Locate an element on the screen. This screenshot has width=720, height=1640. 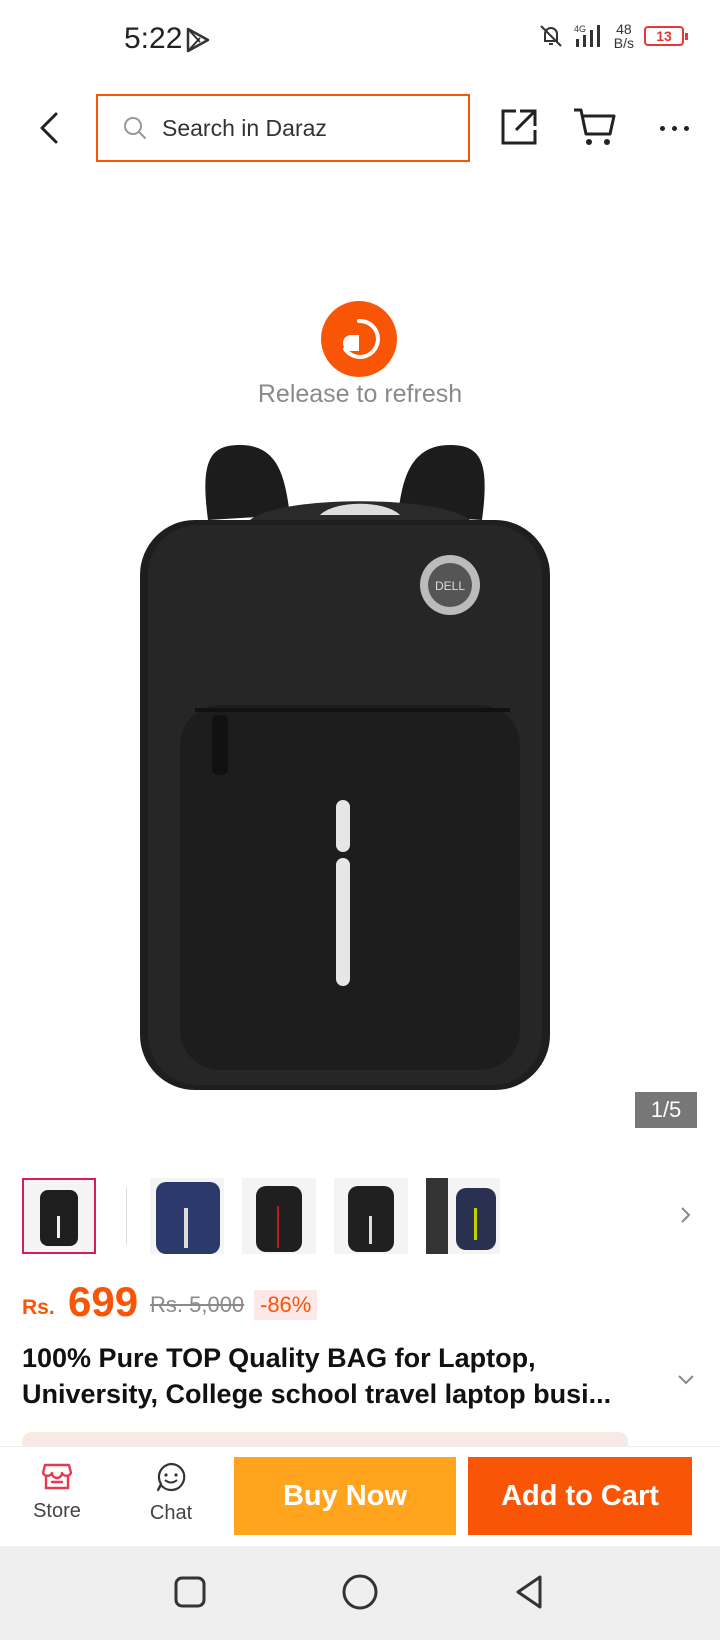
back-arrow-icon is located at coordinates (50, 128).